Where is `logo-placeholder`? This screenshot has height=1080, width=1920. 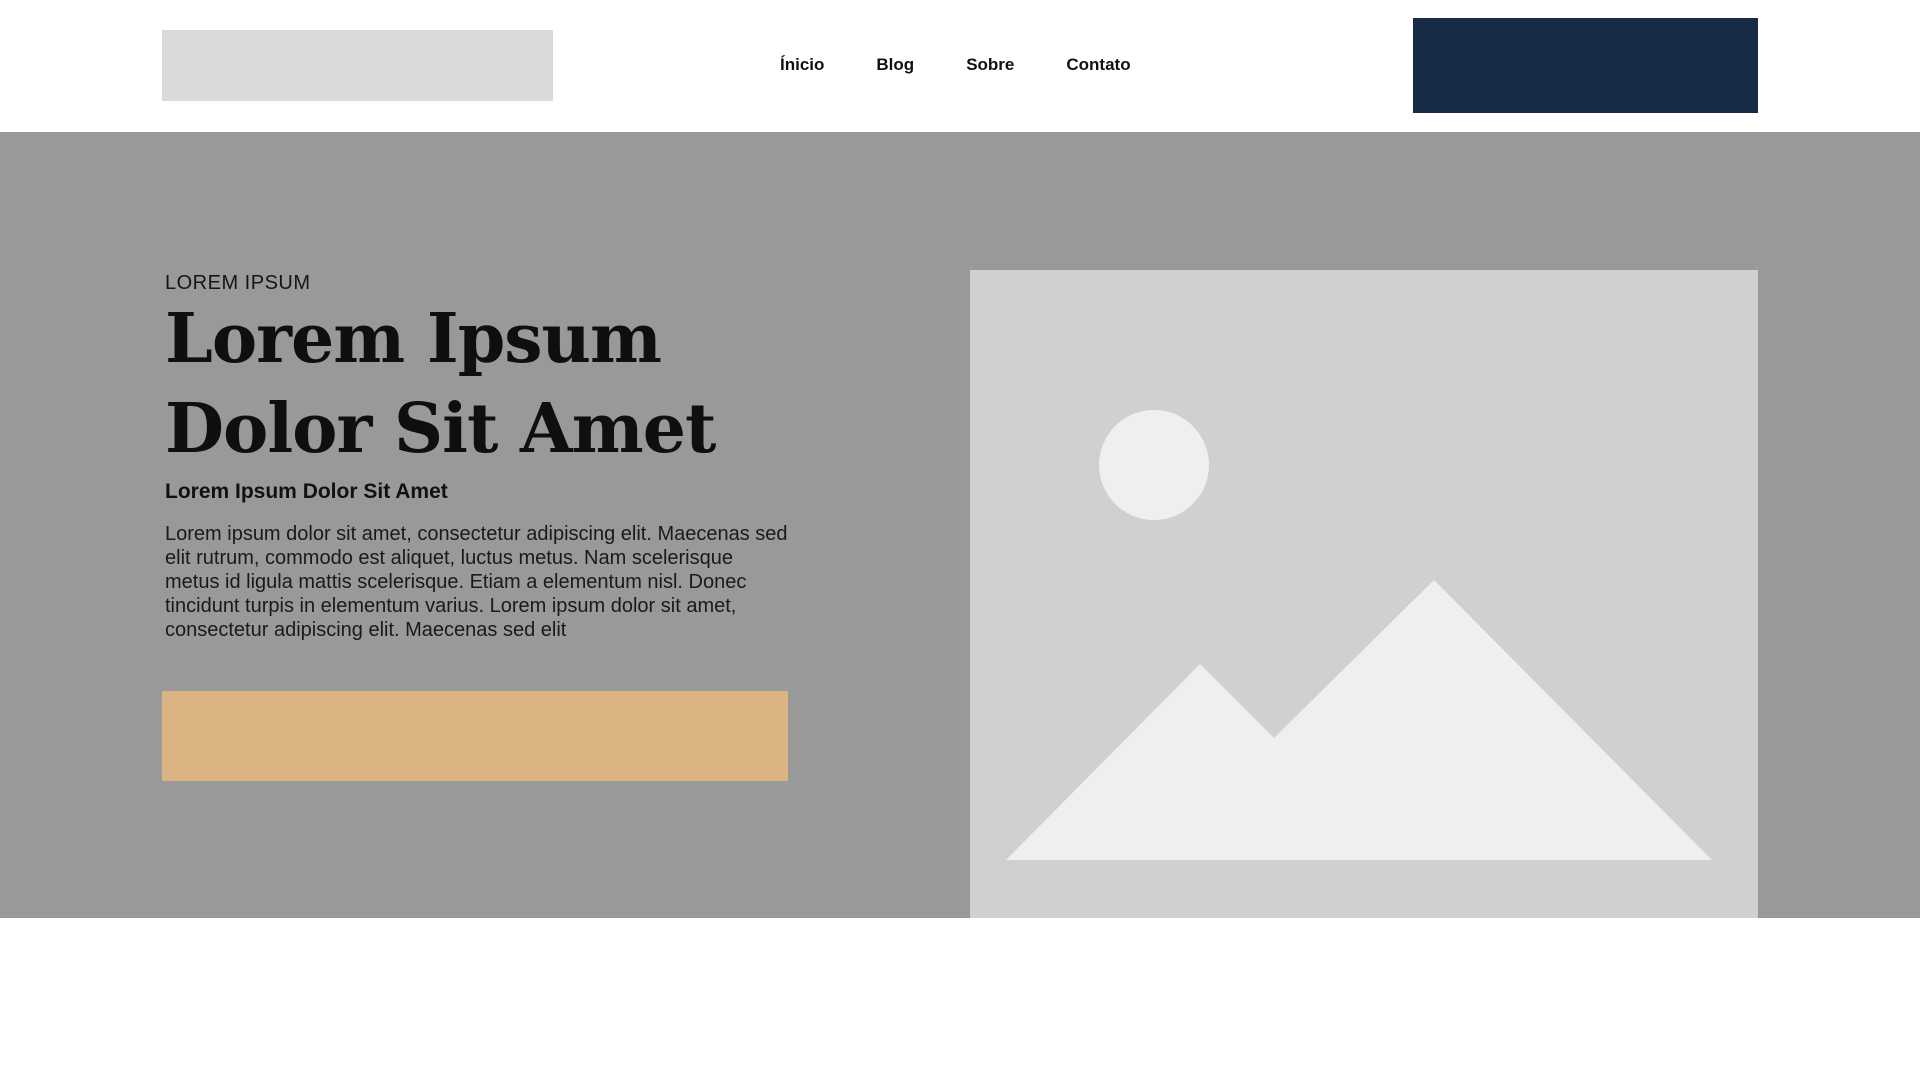
logo-placeholder is located at coordinates (357, 65).